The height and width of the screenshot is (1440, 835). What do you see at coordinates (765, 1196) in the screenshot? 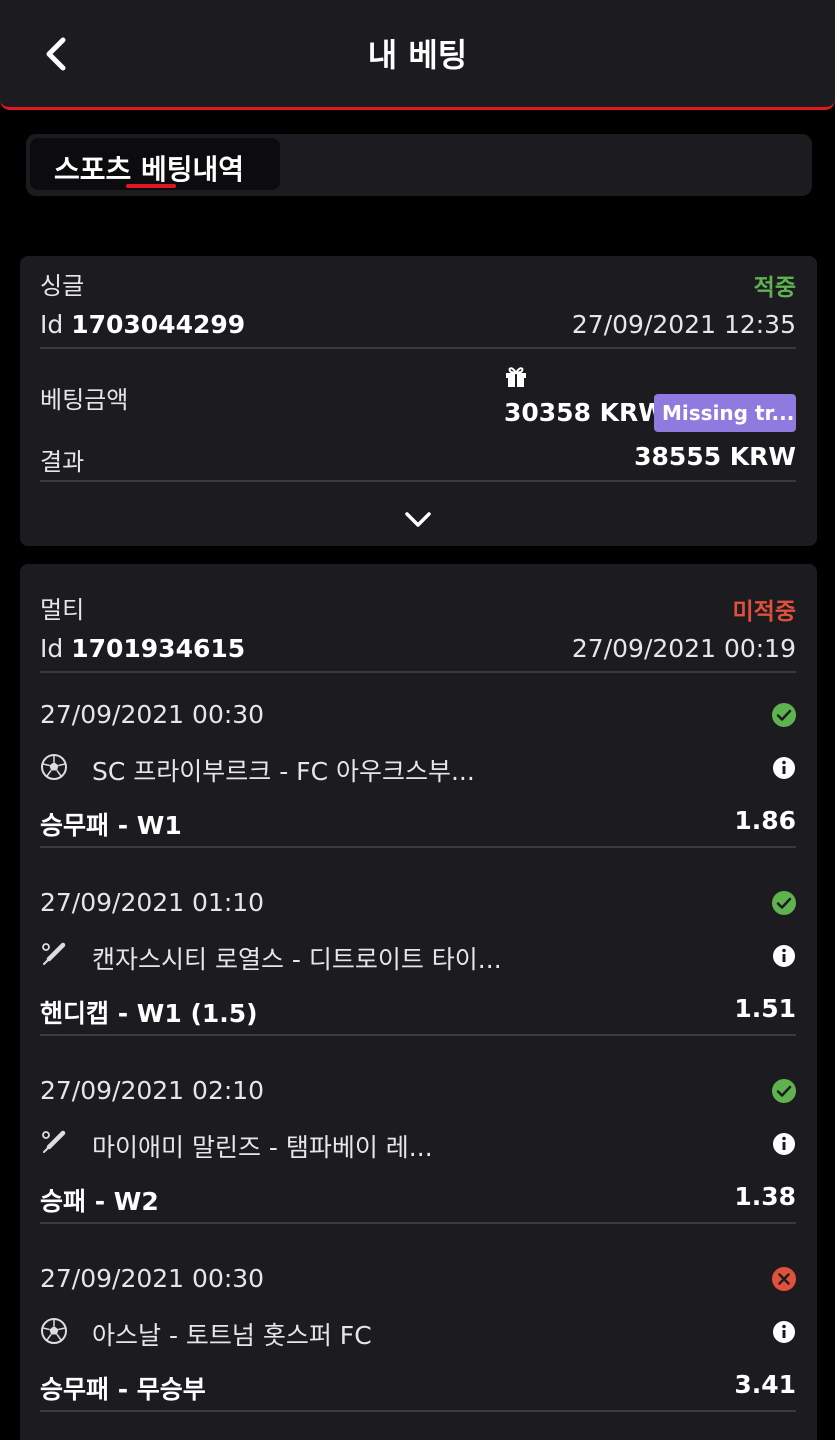
I see `selection-odds: 1.38` at bounding box center [765, 1196].